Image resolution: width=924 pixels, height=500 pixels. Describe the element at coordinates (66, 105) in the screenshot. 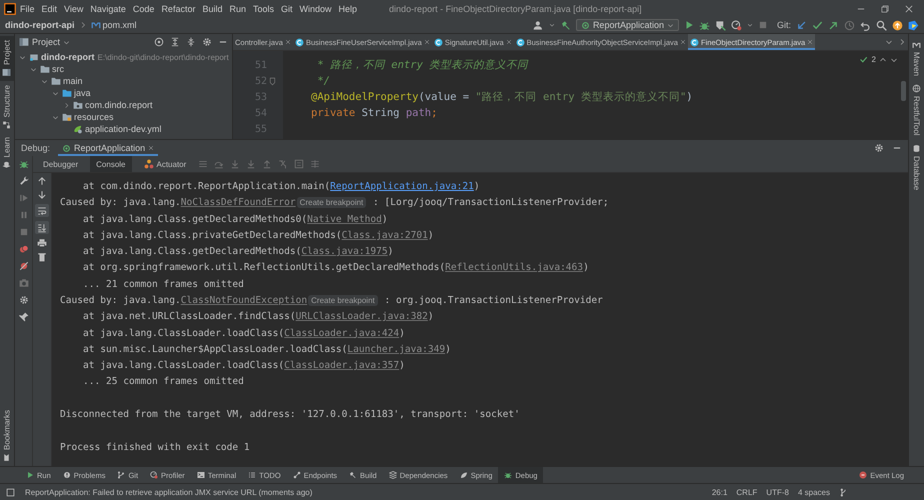

I see `expand-caret-icon` at that location.